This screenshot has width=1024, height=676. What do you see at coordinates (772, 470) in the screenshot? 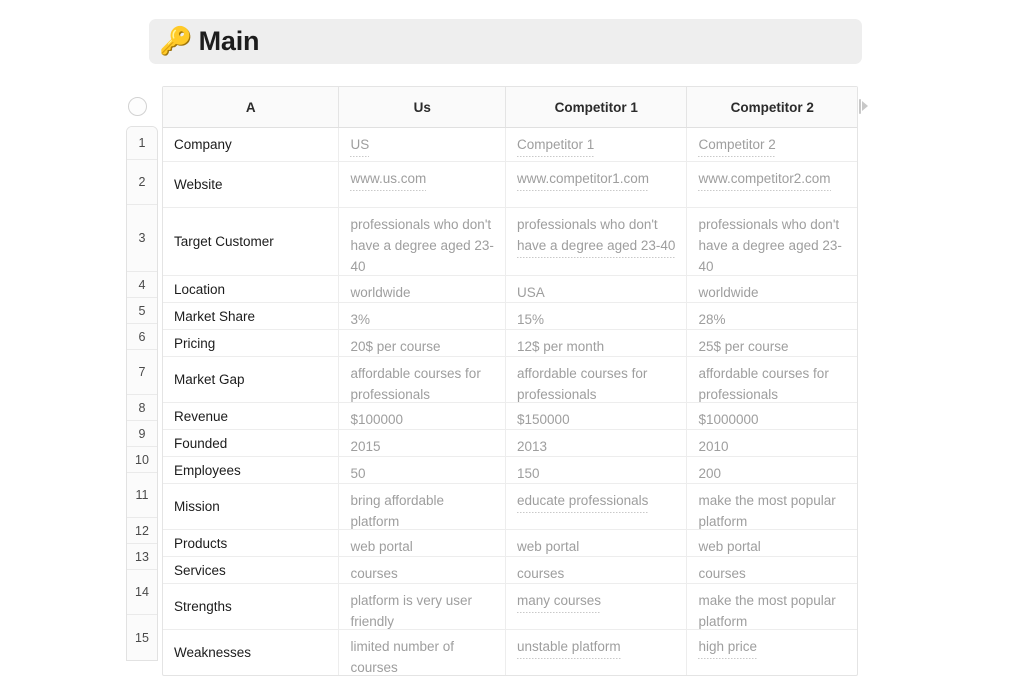
I see `table-cell: 200` at bounding box center [772, 470].